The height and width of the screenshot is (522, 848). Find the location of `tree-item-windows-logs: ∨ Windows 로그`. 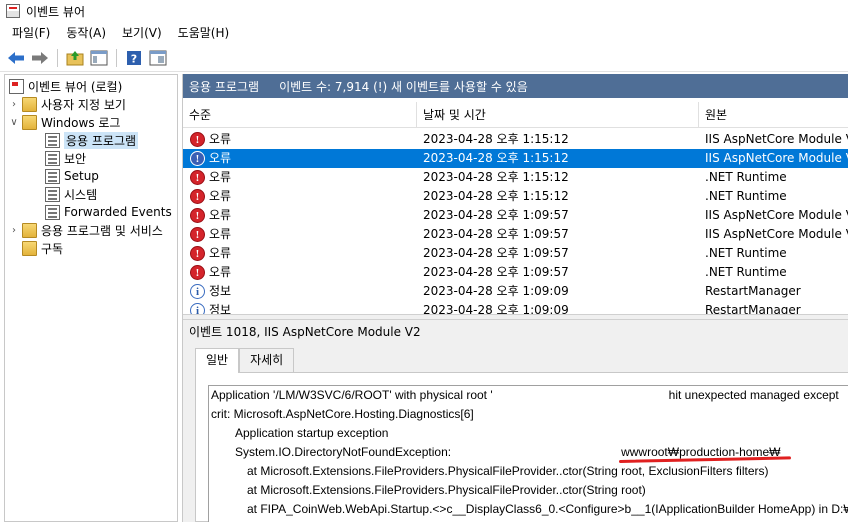

tree-item-windows-logs: ∨ Windows 로그 is located at coordinates (64, 122).